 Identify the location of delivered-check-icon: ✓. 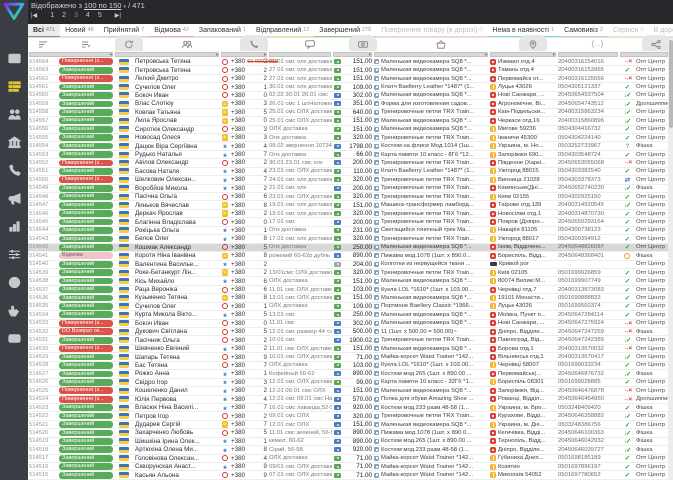
(627, 197).